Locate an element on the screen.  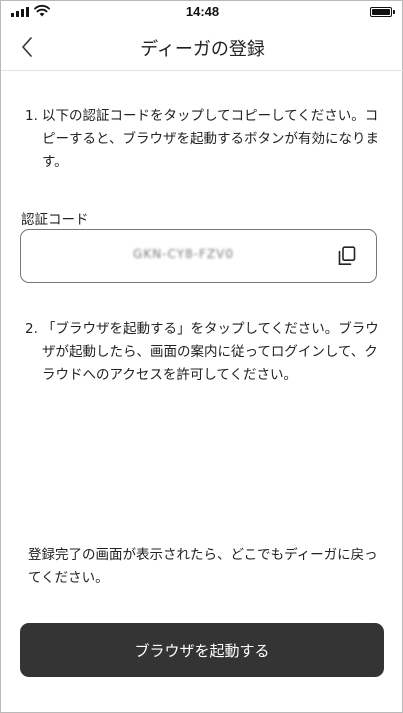
auth-code-field: GKN-CY8-FZV0 is located at coordinates (198, 256).